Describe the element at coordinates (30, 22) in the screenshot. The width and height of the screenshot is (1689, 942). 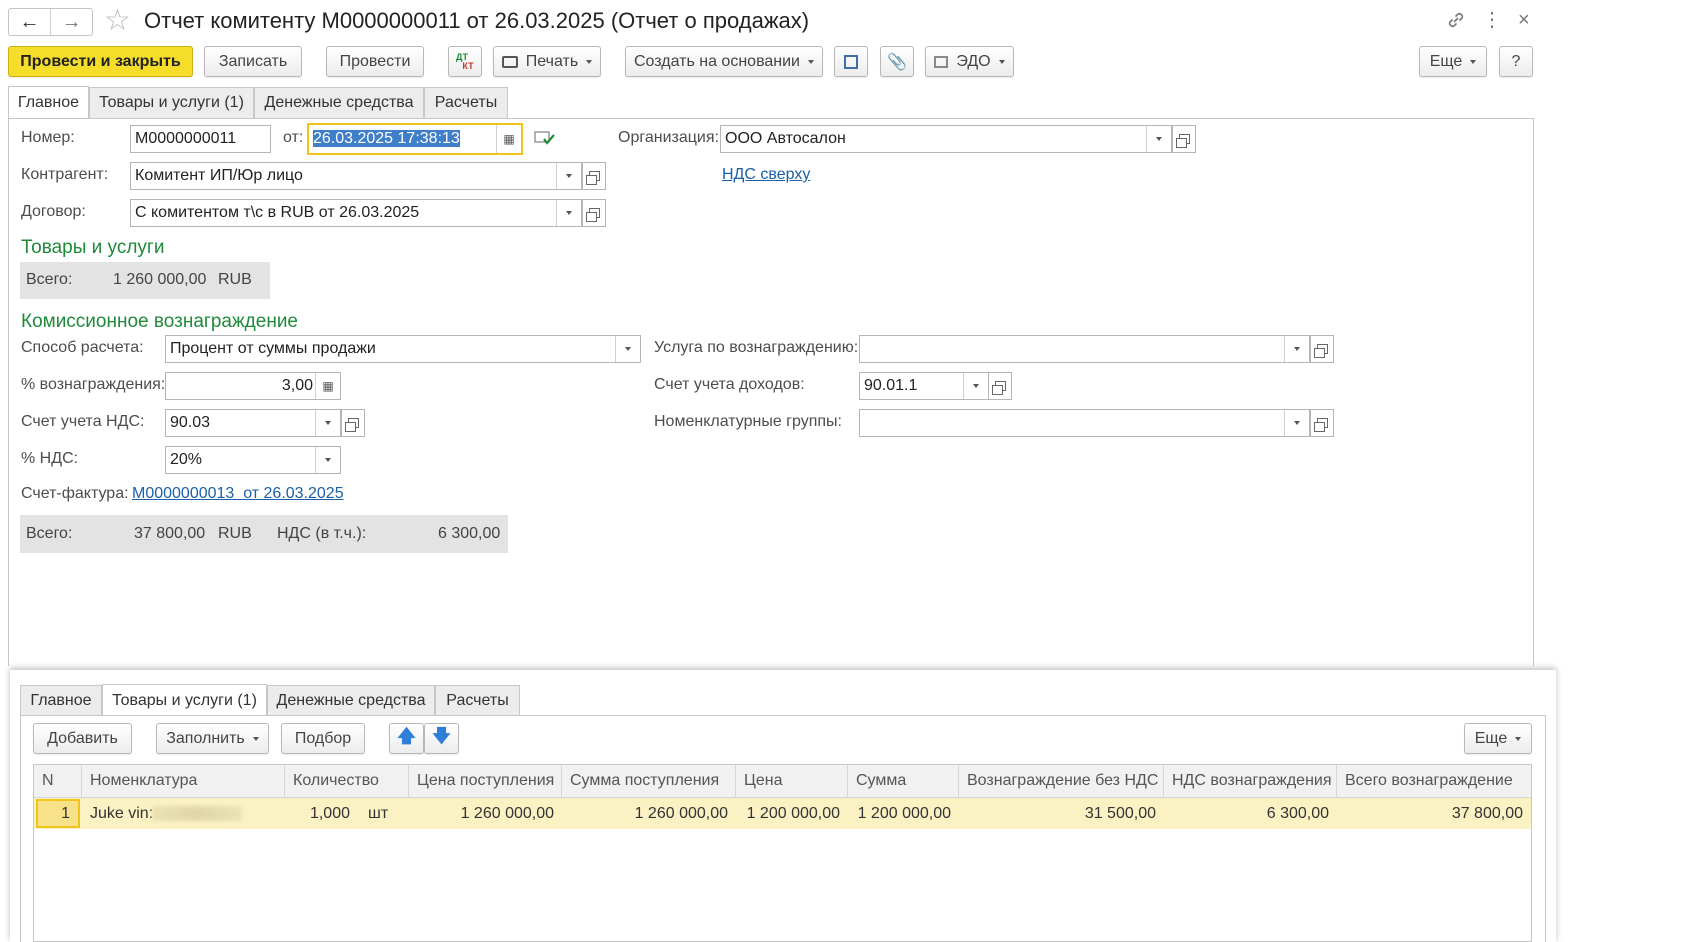
I see `arrow-left-icon: ←` at that location.